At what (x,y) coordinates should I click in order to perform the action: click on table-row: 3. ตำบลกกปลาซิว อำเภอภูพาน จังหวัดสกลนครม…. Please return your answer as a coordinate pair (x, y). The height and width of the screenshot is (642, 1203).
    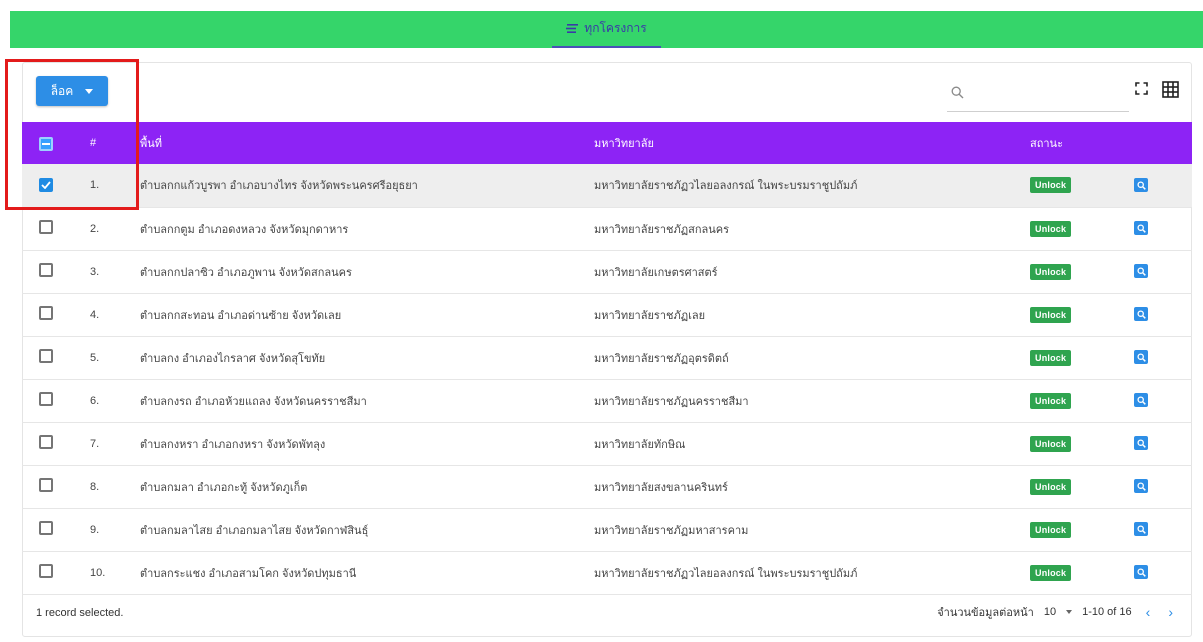
    Looking at the image, I should click on (607, 272).